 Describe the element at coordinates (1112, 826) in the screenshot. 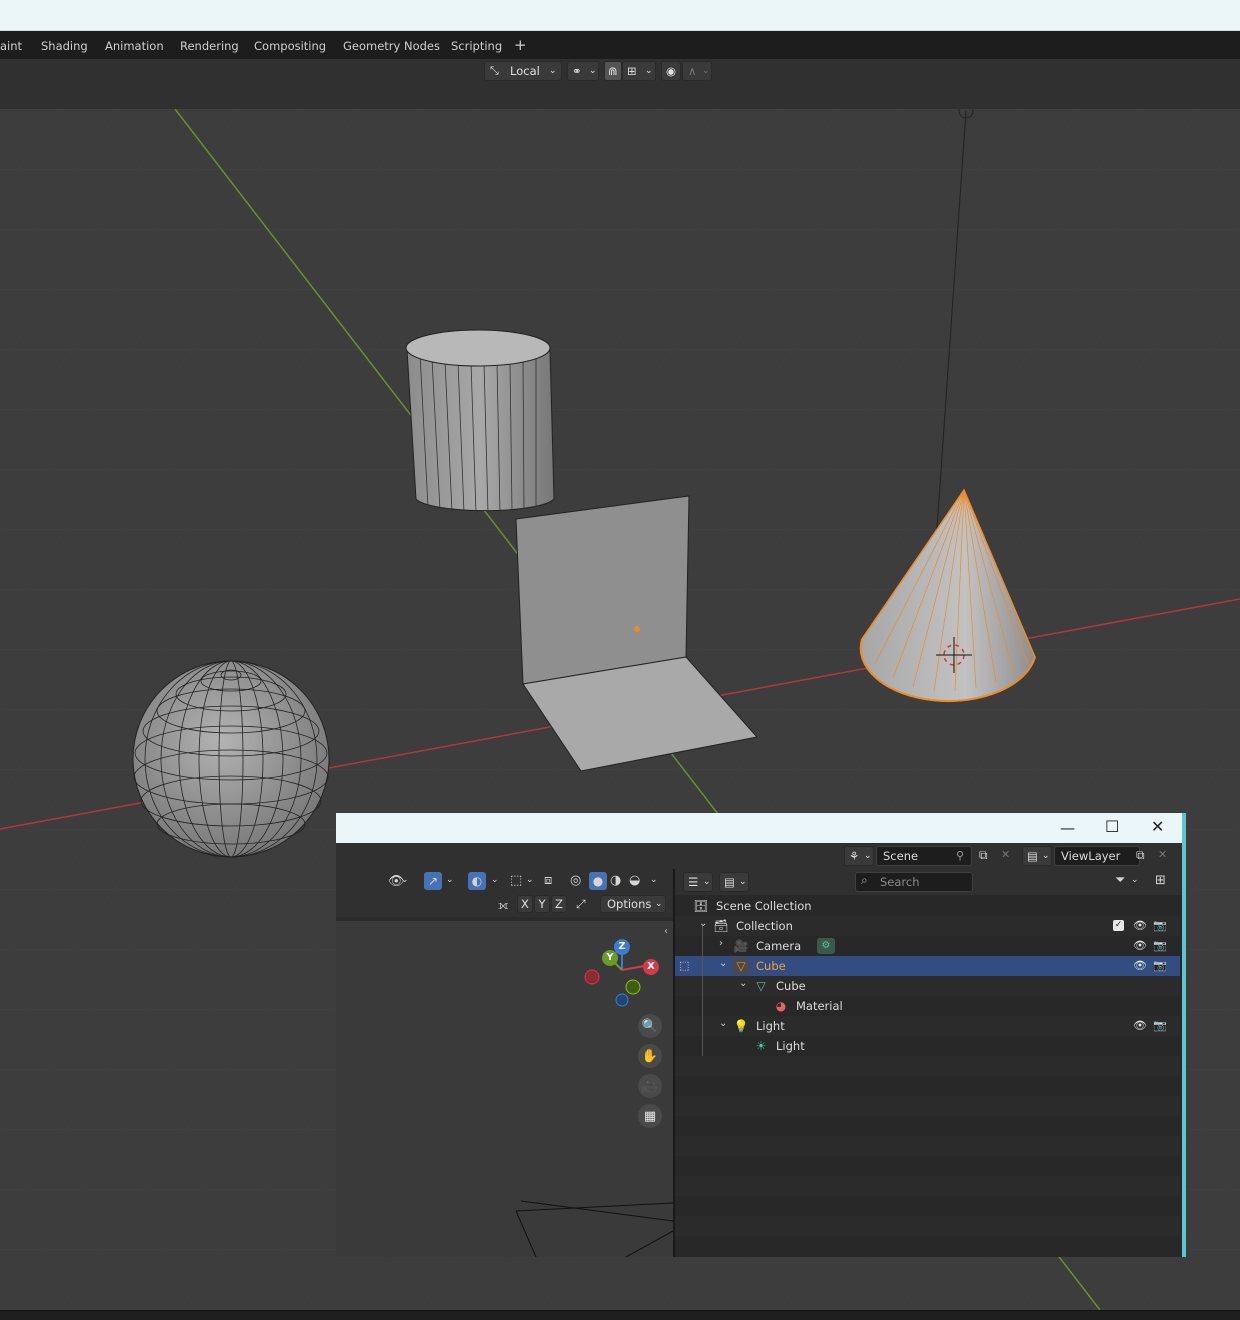

I see `maximize-button: ☐` at that location.